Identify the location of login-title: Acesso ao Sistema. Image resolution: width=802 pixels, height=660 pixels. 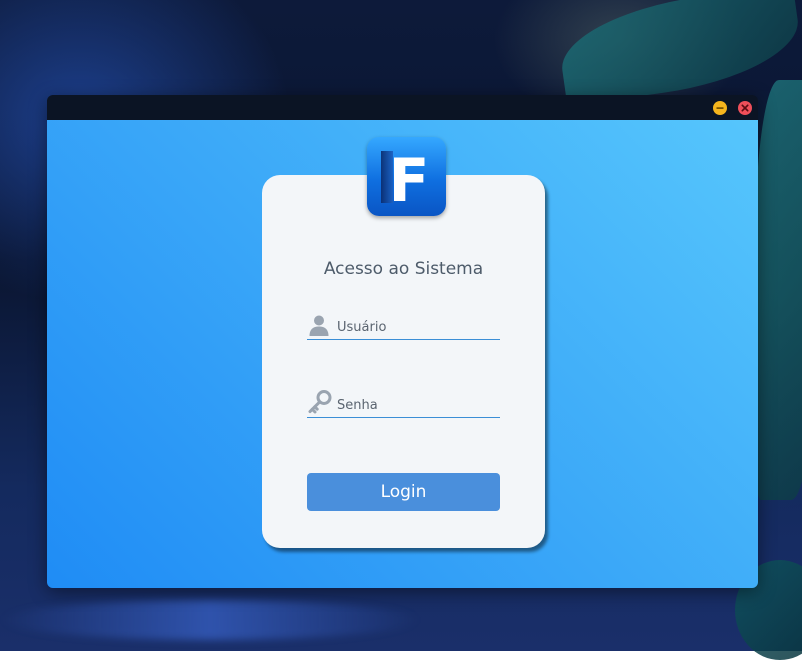
(403, 269).